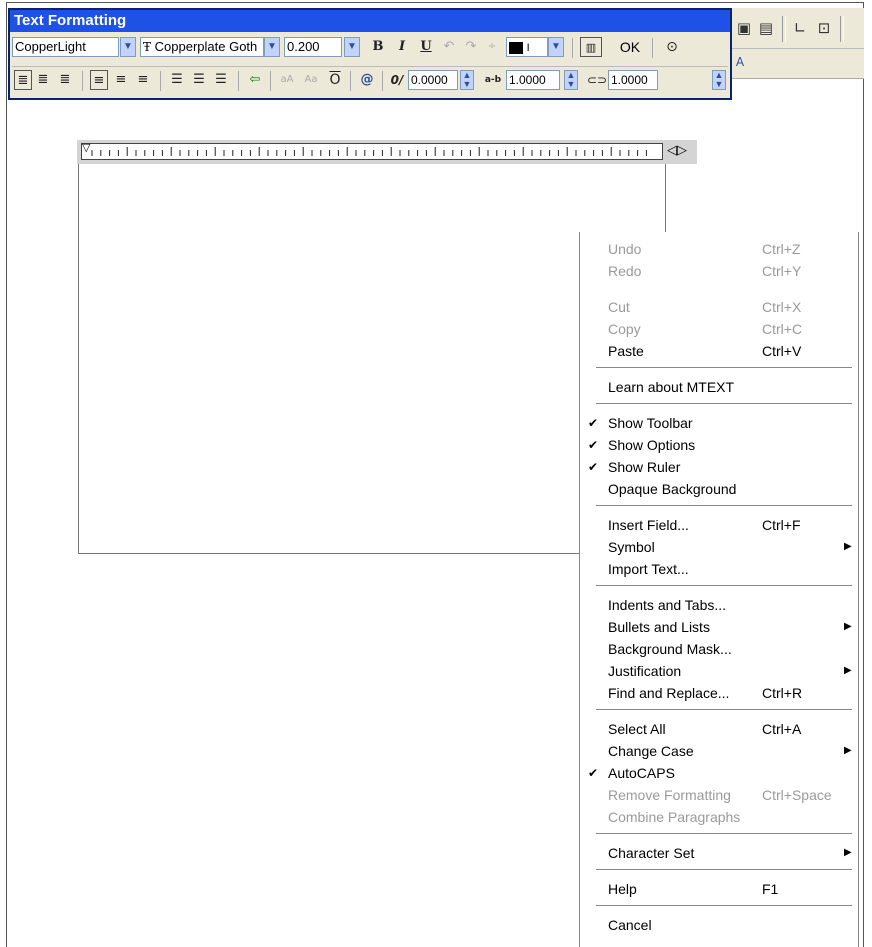  Describe the element at coordinates (23, 80) in the screenshot. I see `attachment-icon: ≣` at that location.